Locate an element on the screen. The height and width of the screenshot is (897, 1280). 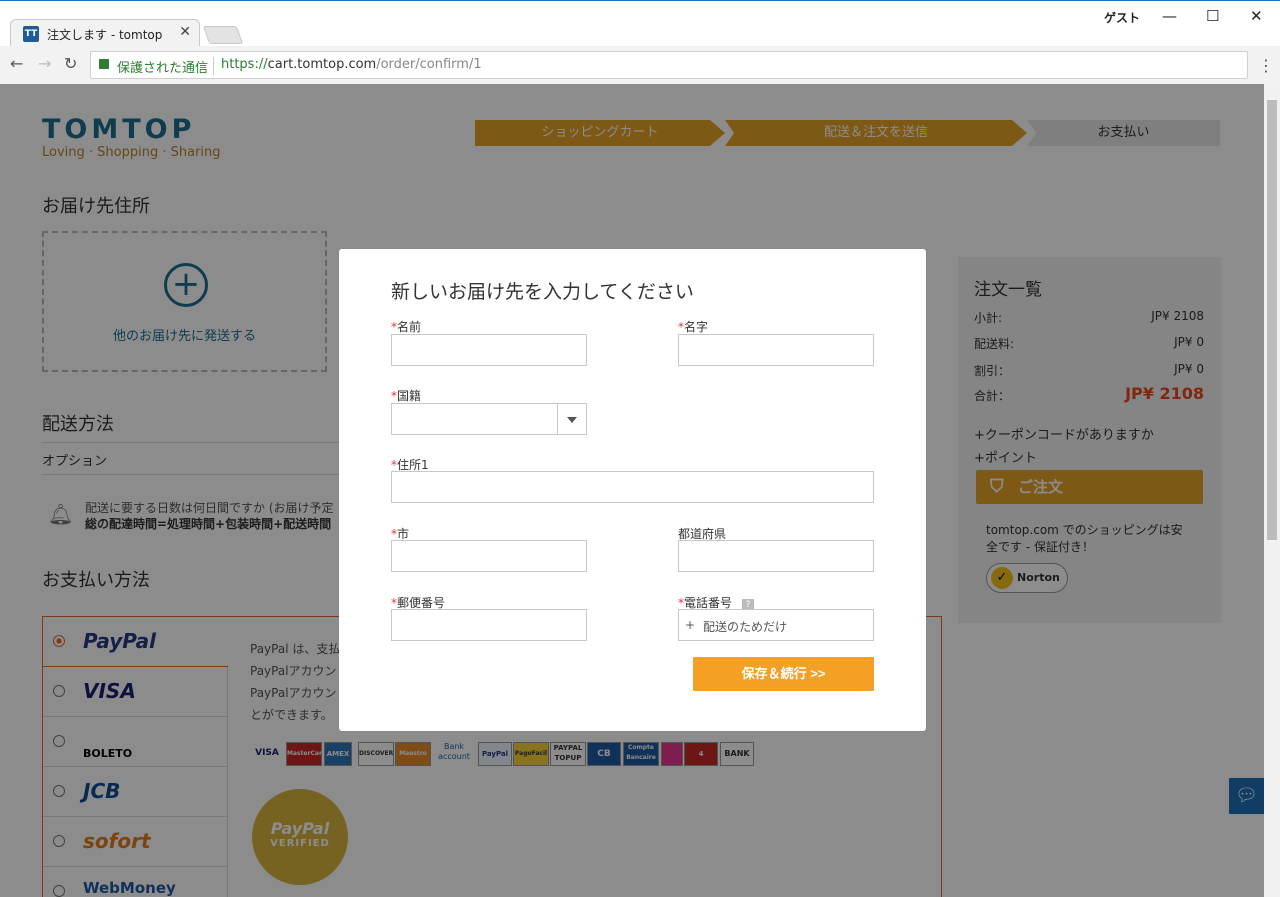
maximize-icon: ☐ is located at coordinates (1212, 16).